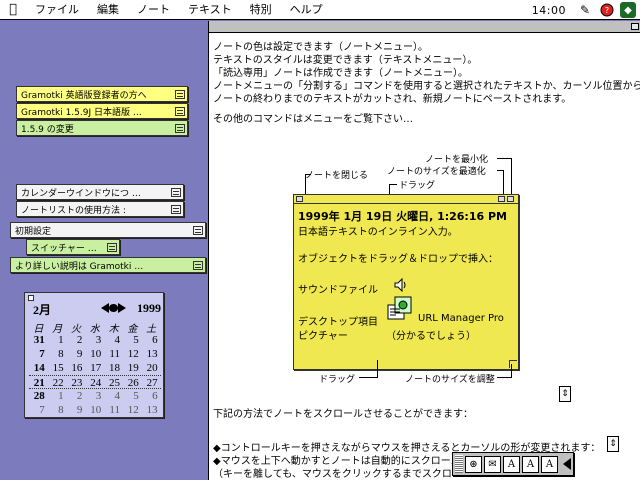 The image size is (640, 480). I want to click on window-zoom-box, so click(635, 26).